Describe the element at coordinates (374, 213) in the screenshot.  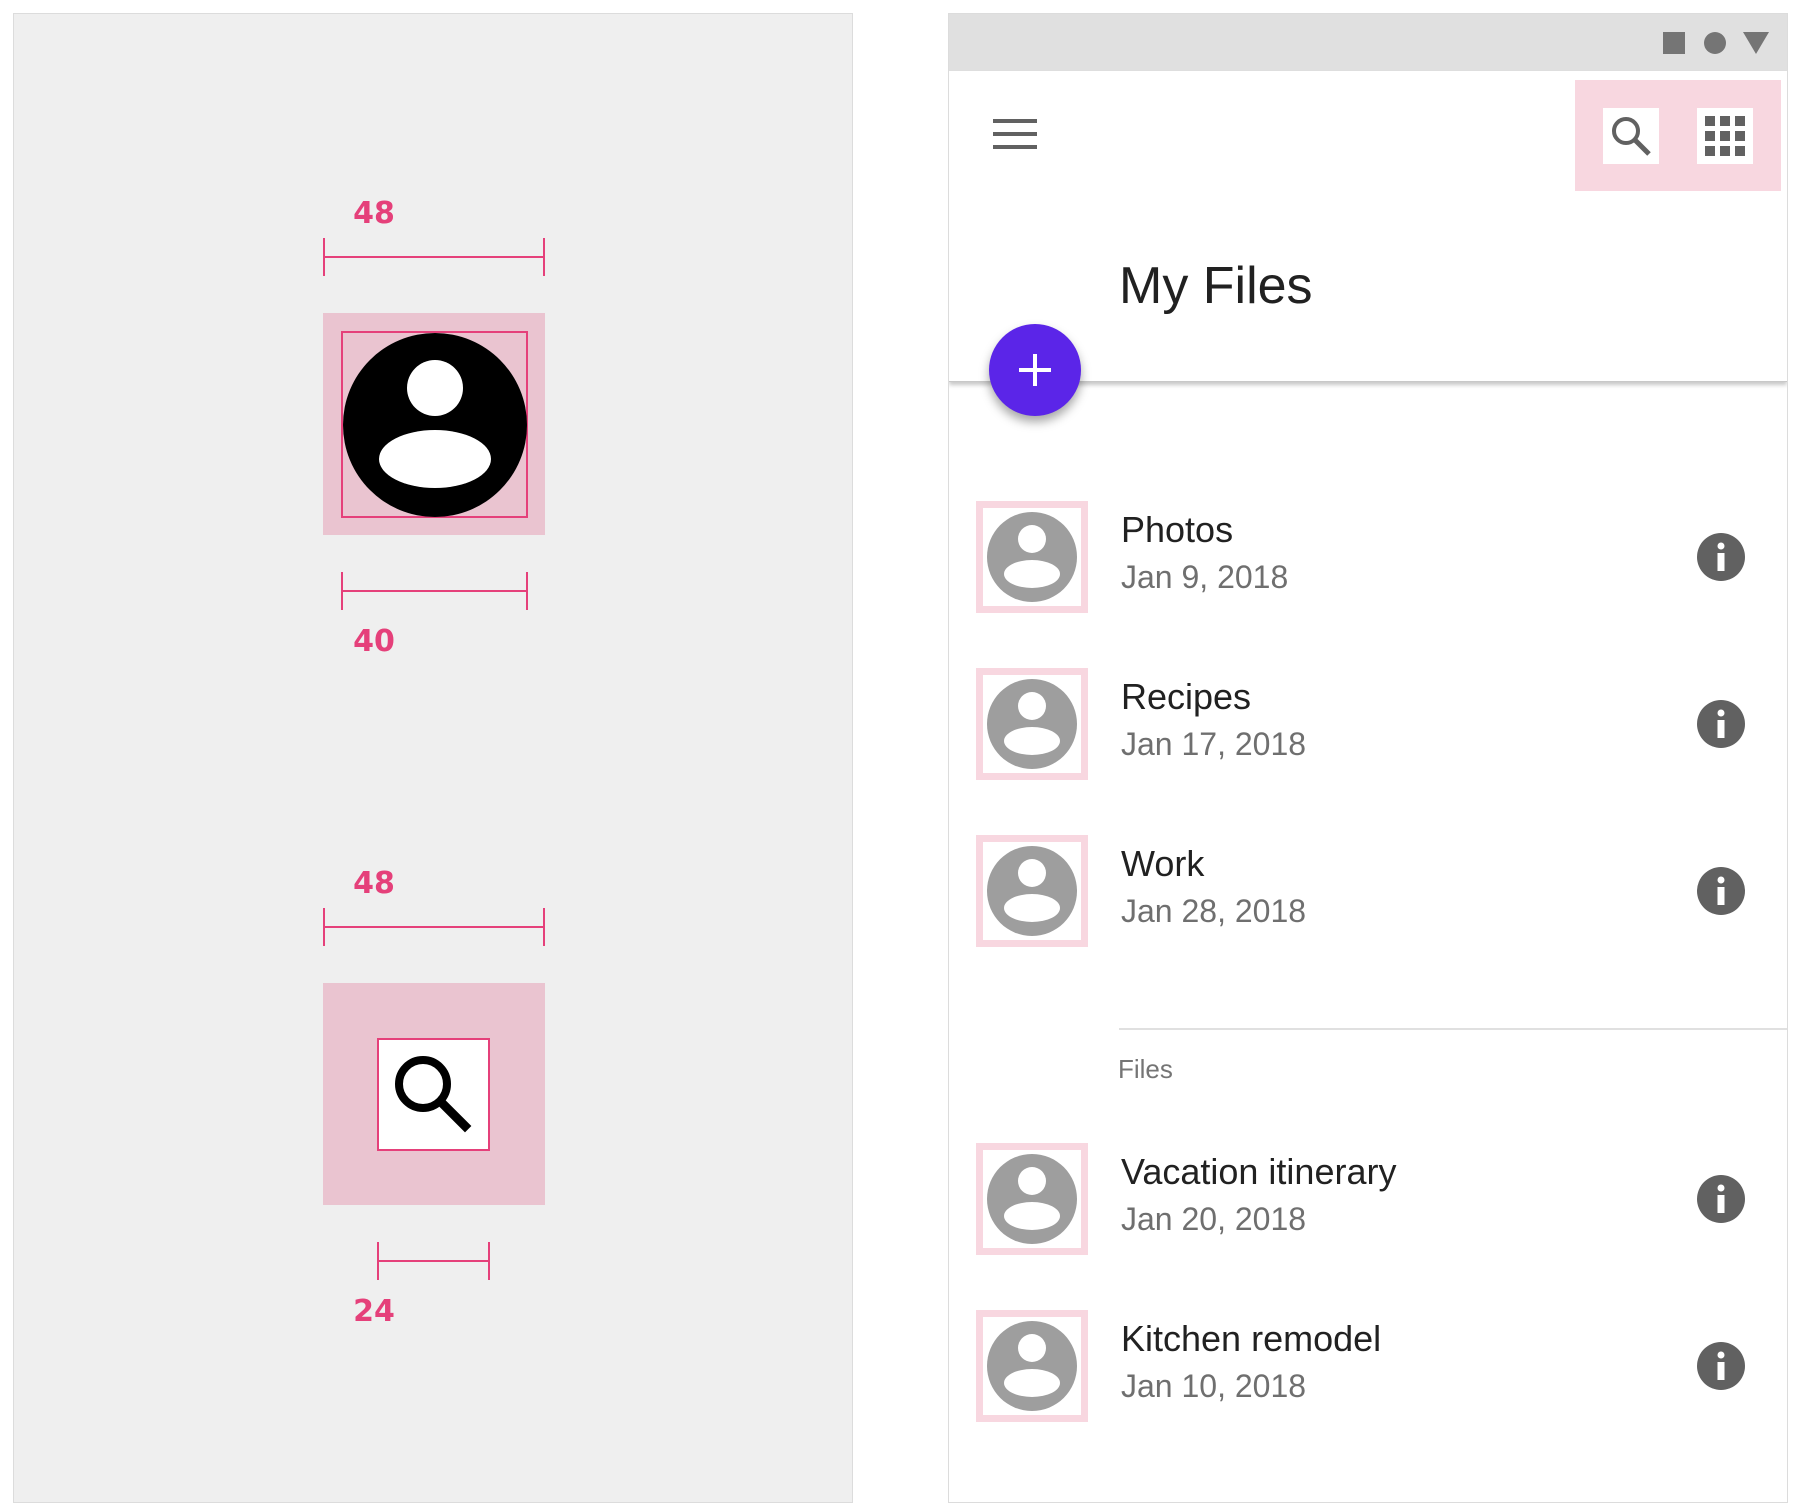
I see `avatar-touch-target-size: 48` at that location.